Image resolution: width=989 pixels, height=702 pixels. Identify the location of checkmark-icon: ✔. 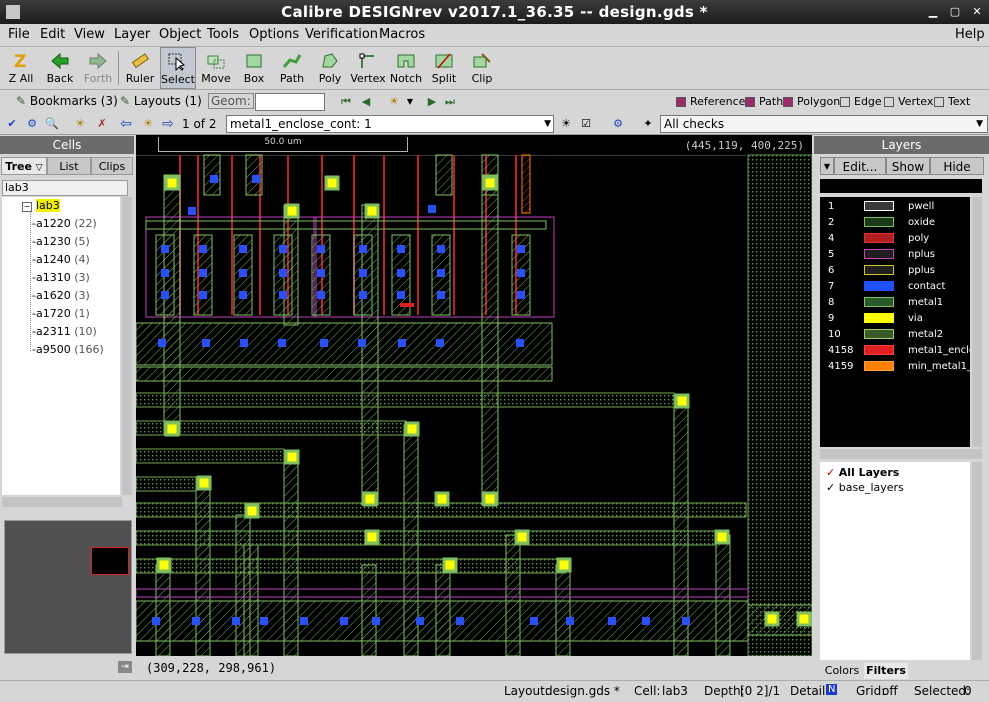
(12, 124).